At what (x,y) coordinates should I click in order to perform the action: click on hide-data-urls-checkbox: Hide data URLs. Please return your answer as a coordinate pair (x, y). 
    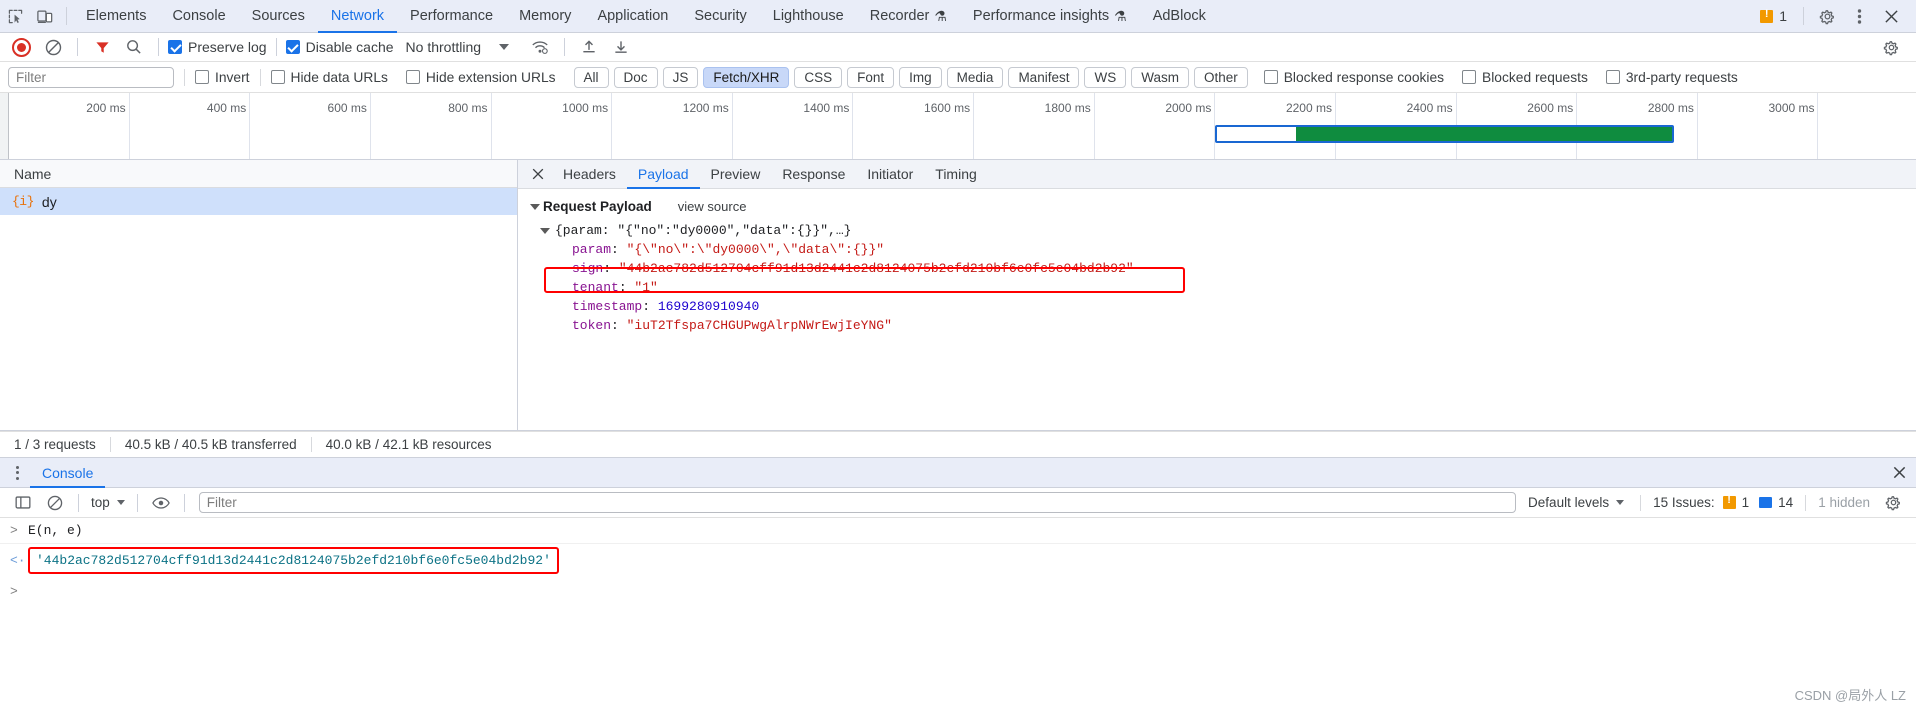
    Looking at the image, I should click on (329, 77).